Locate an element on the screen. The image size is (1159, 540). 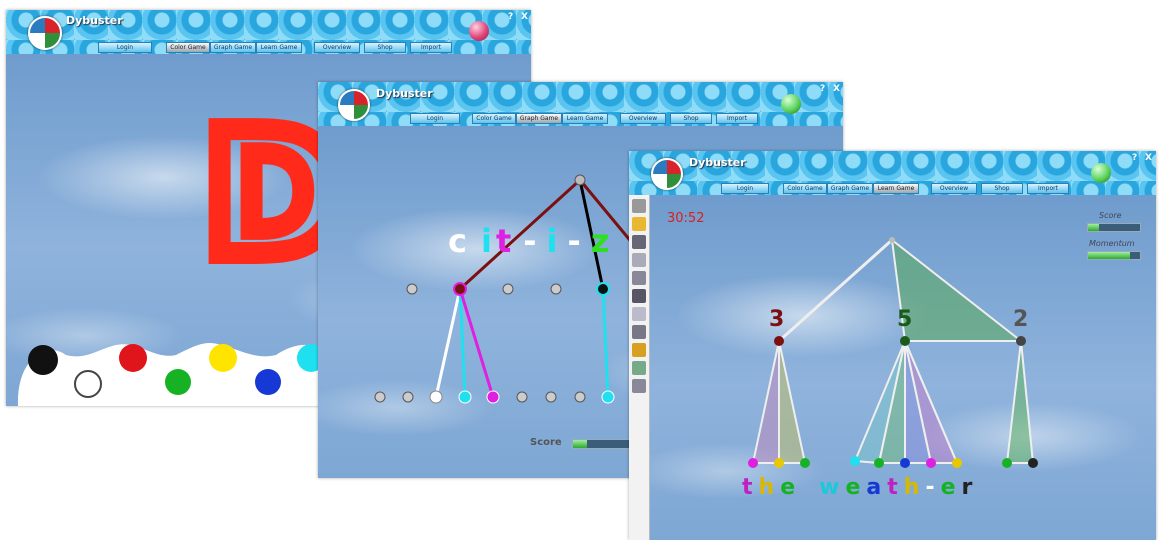
target-word: cit-i-z is located at coordinates (528, 241).